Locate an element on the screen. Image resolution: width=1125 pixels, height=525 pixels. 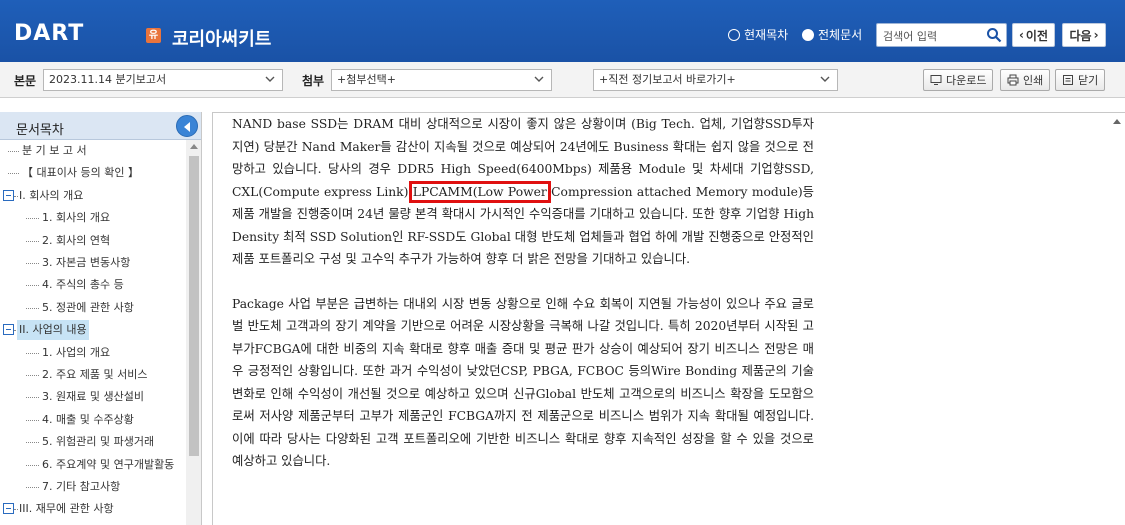
next-button: 다음 › is located at coordinates (1084, 35).